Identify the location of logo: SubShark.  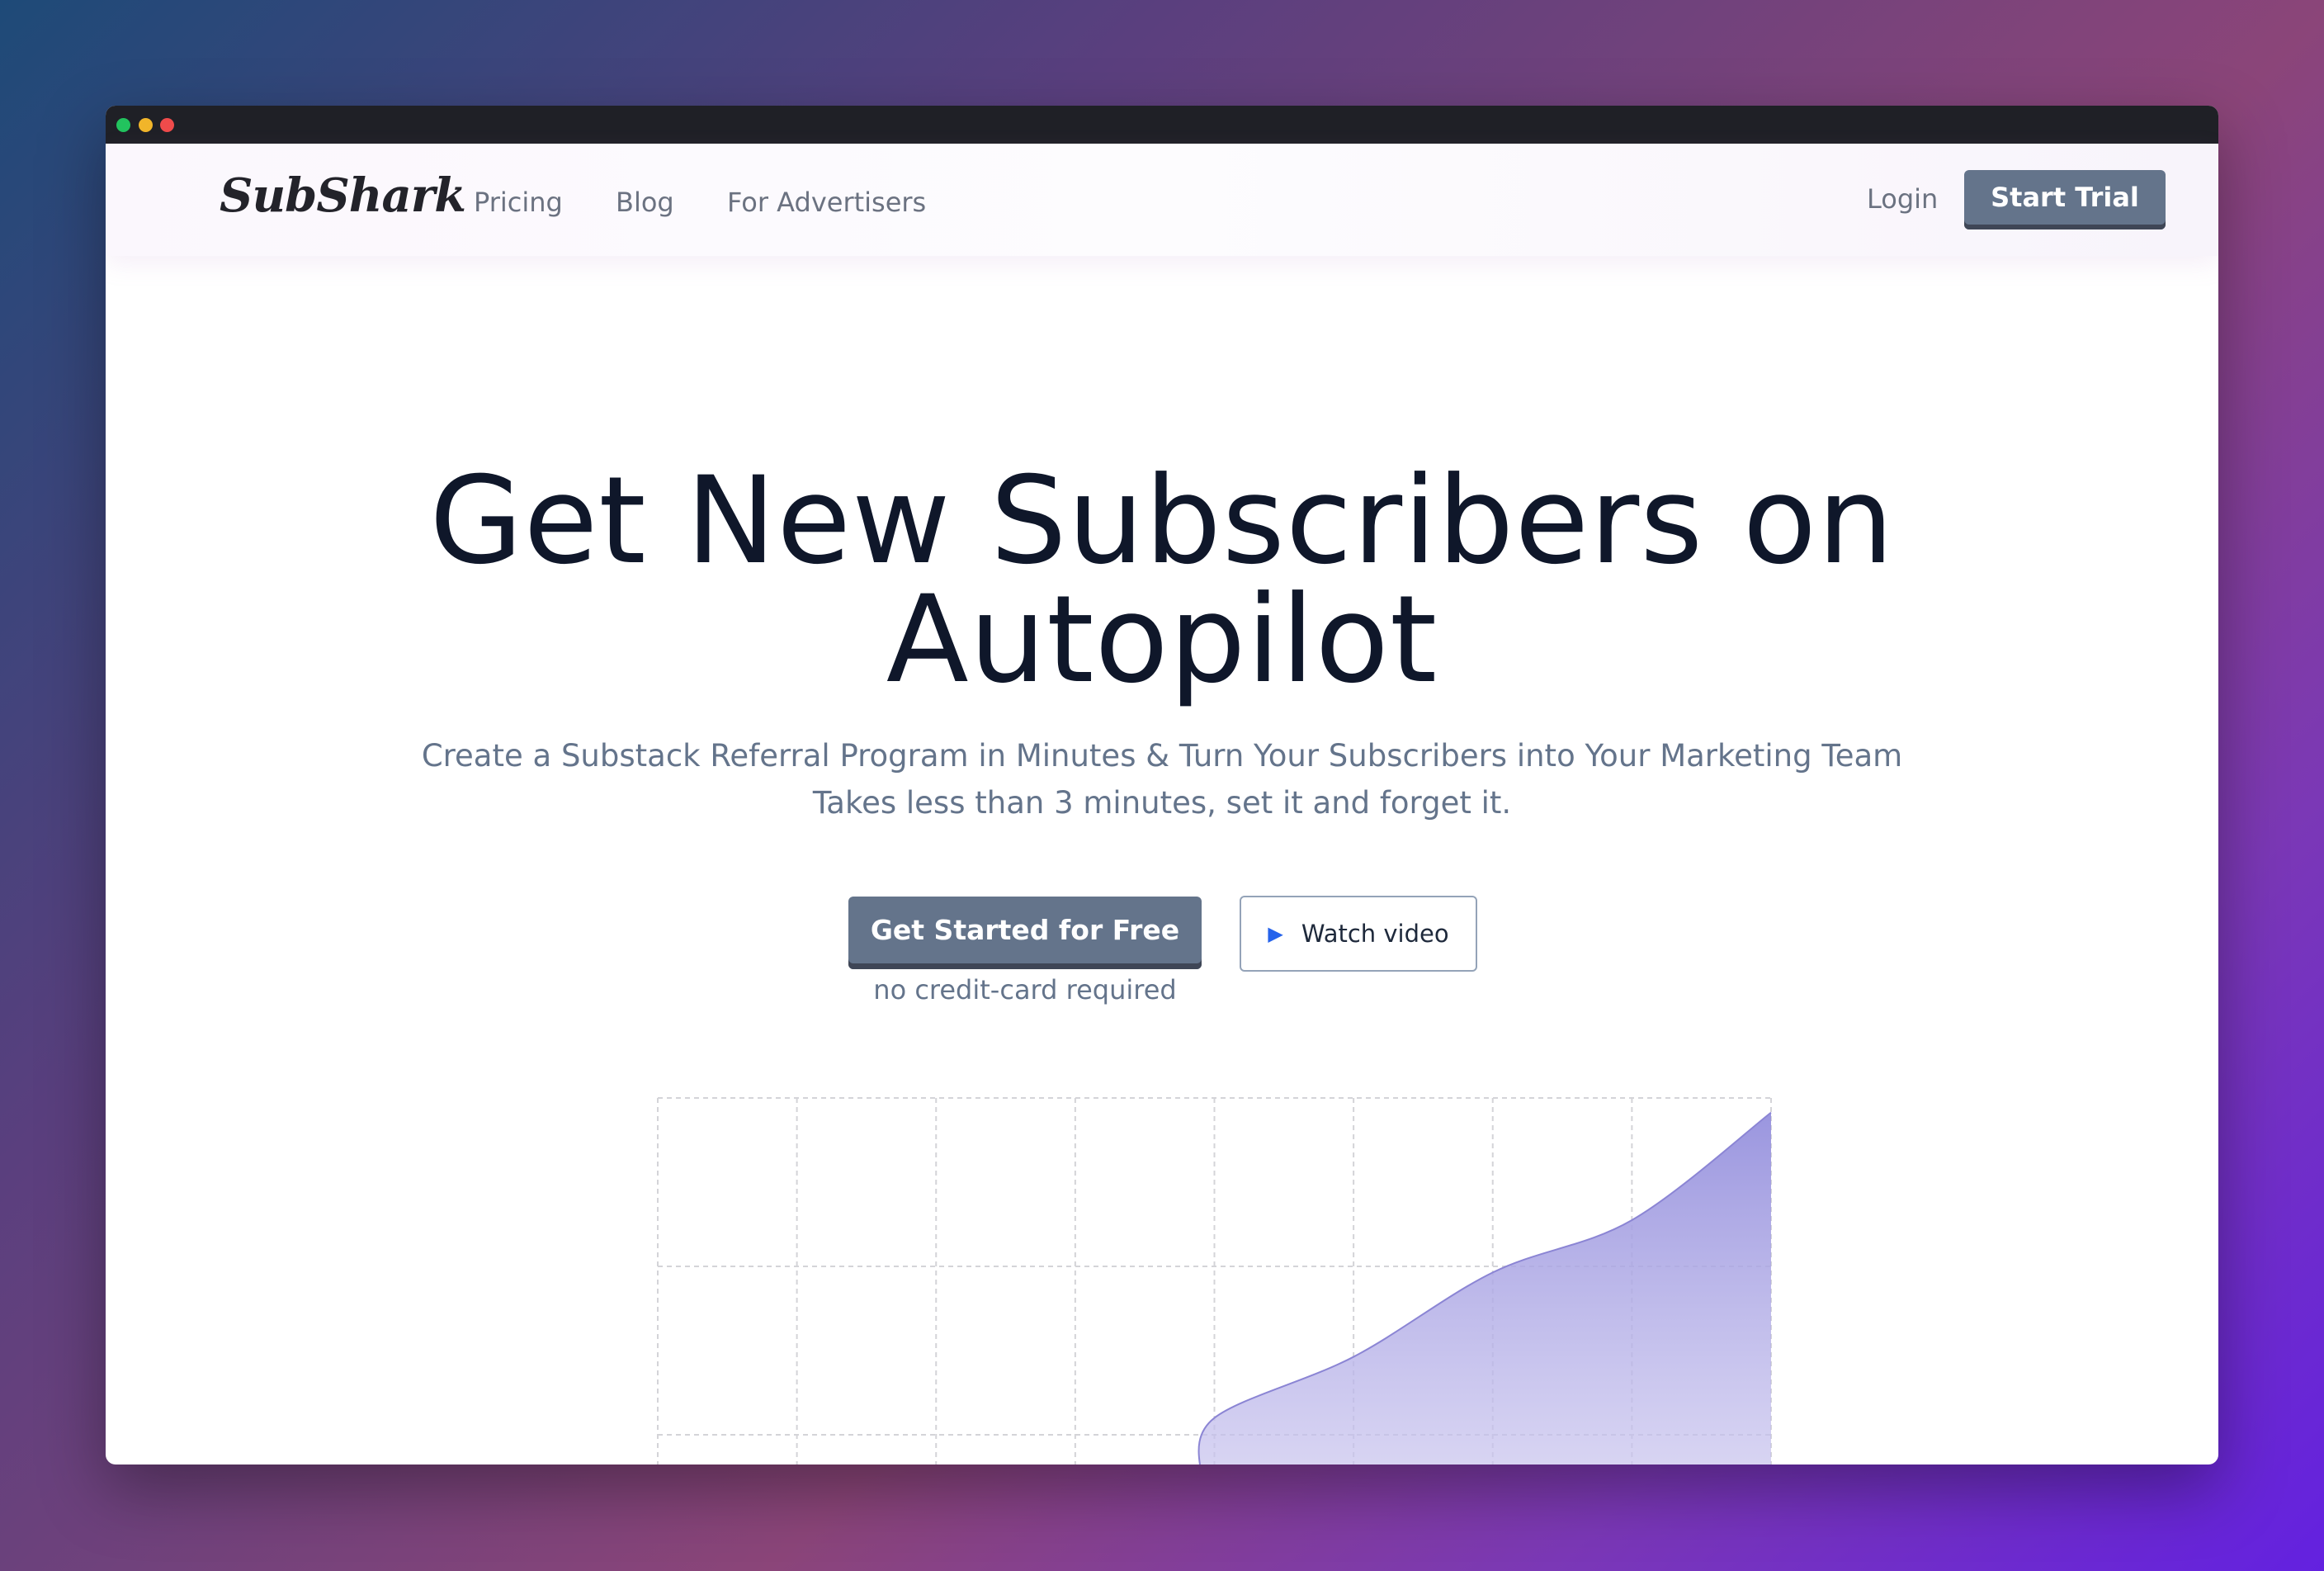
(343, 195).